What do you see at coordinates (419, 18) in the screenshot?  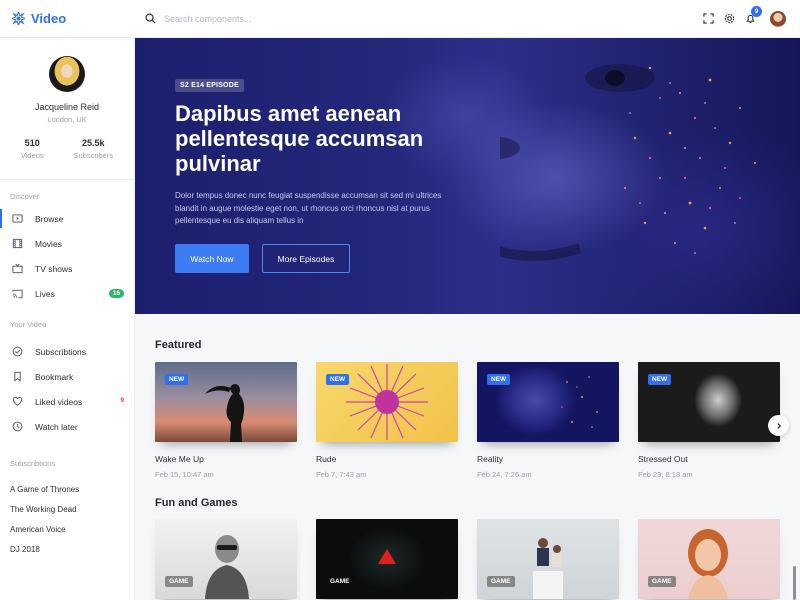 I see `search-bar` at bounding box center [419, 18].